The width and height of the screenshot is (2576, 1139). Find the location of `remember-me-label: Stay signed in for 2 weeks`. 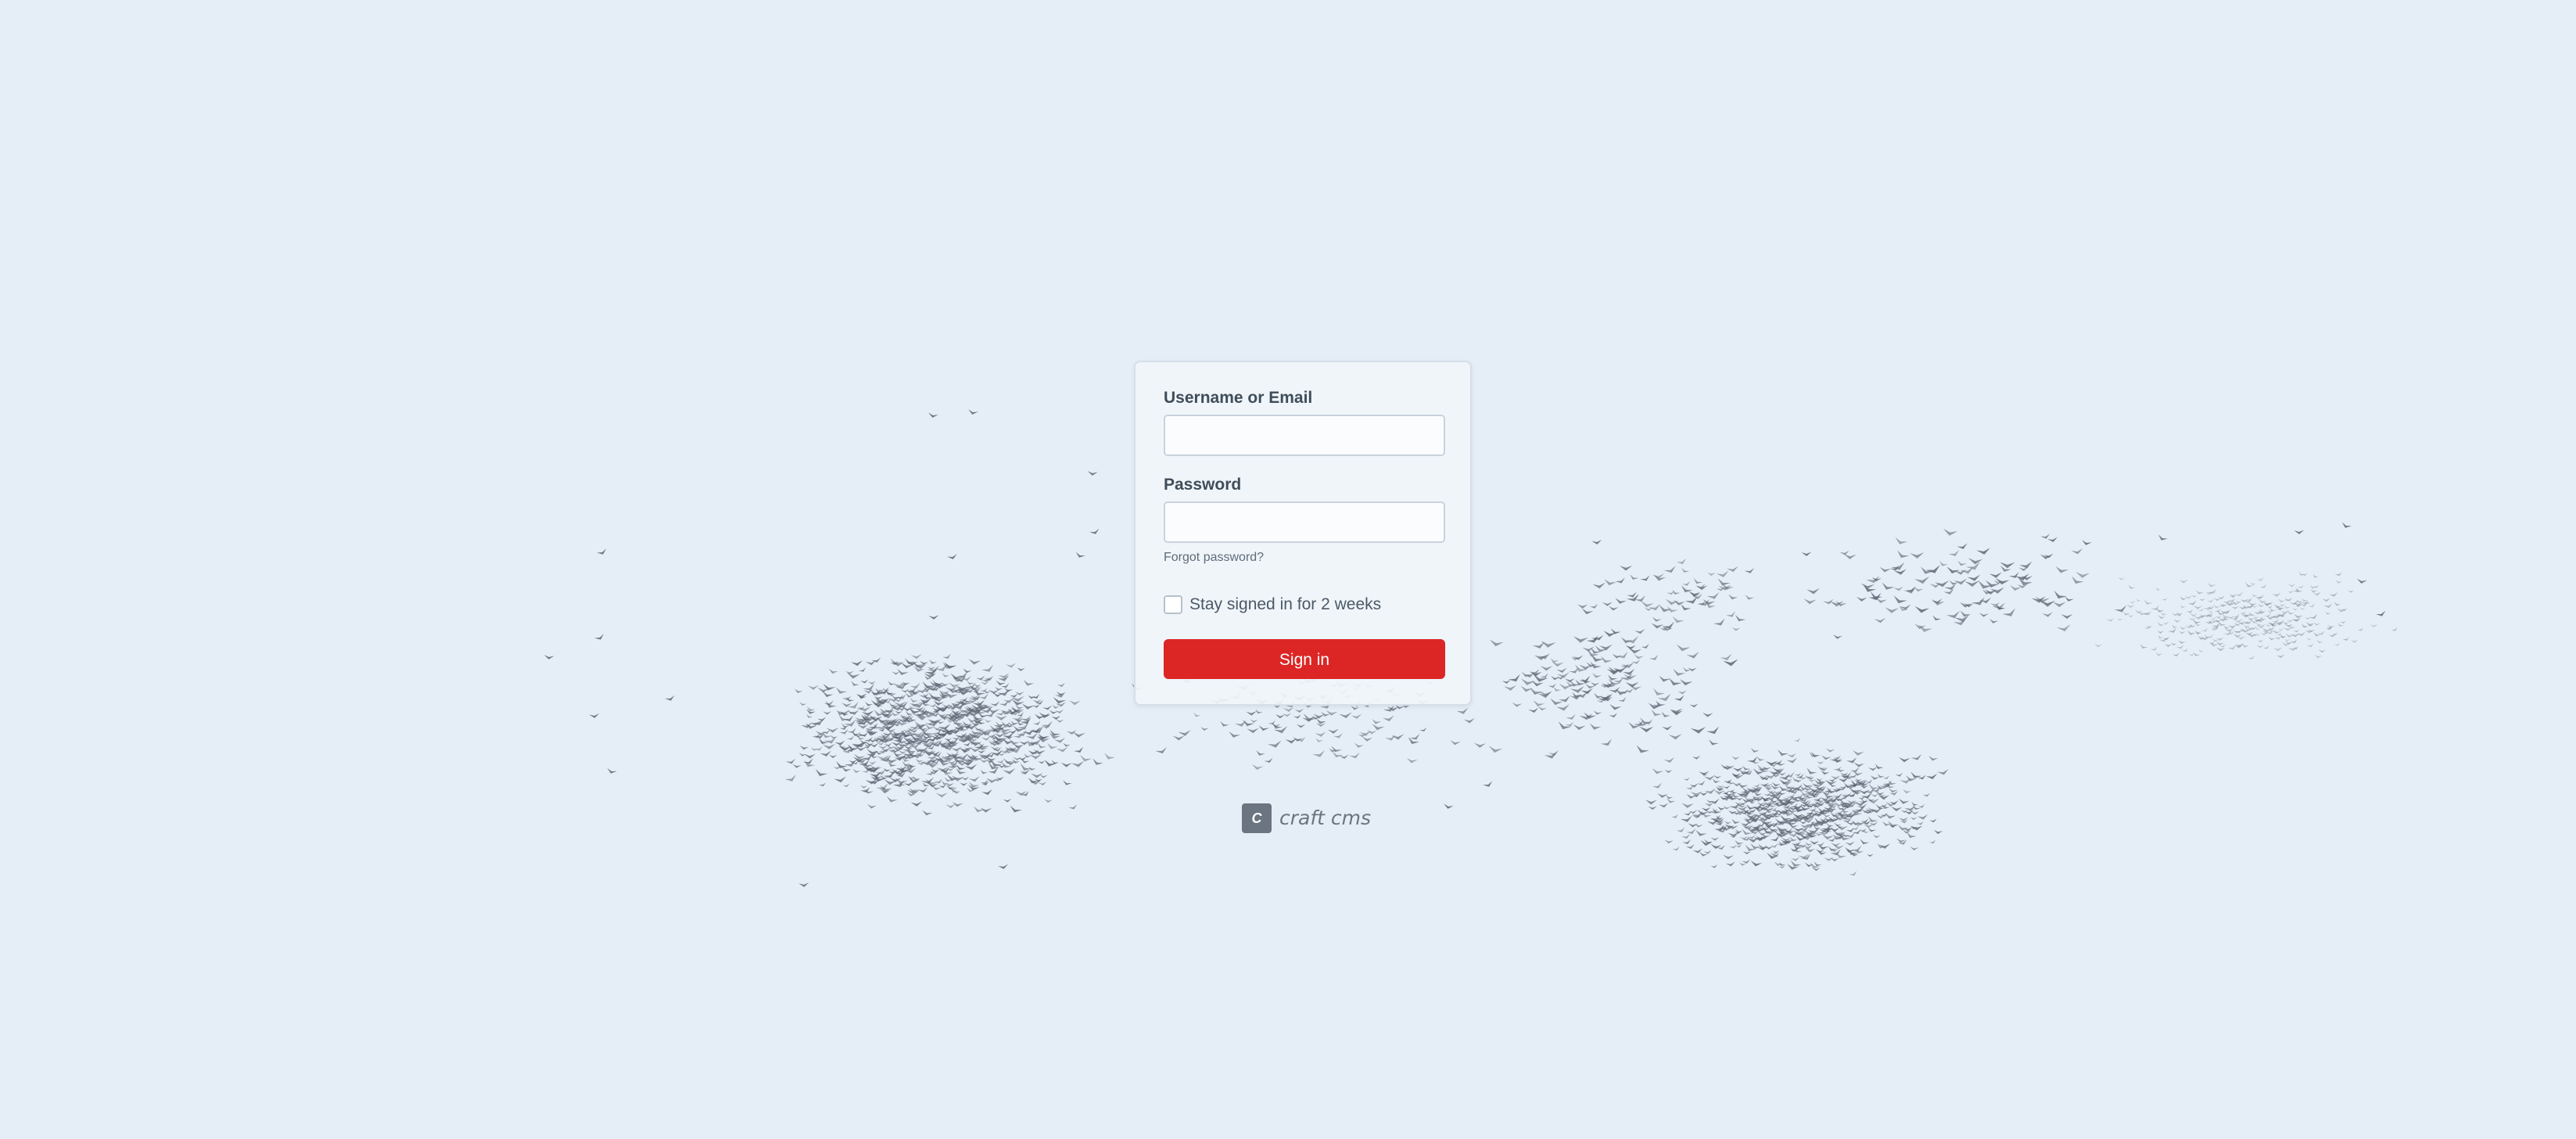

remember-me-label: Stay signed in for 2 weeks is located at coordinates (1285, 604).